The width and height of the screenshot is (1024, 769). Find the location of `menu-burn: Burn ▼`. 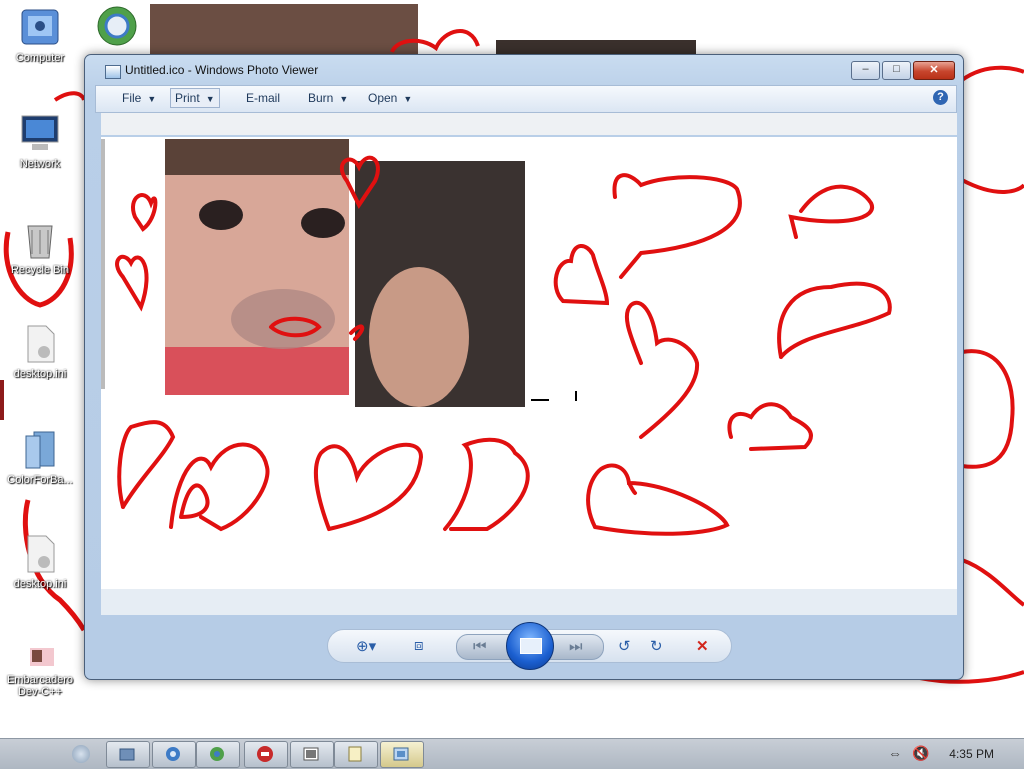

menu-burn: Burn ▼ is located at coordinates (328, 98).